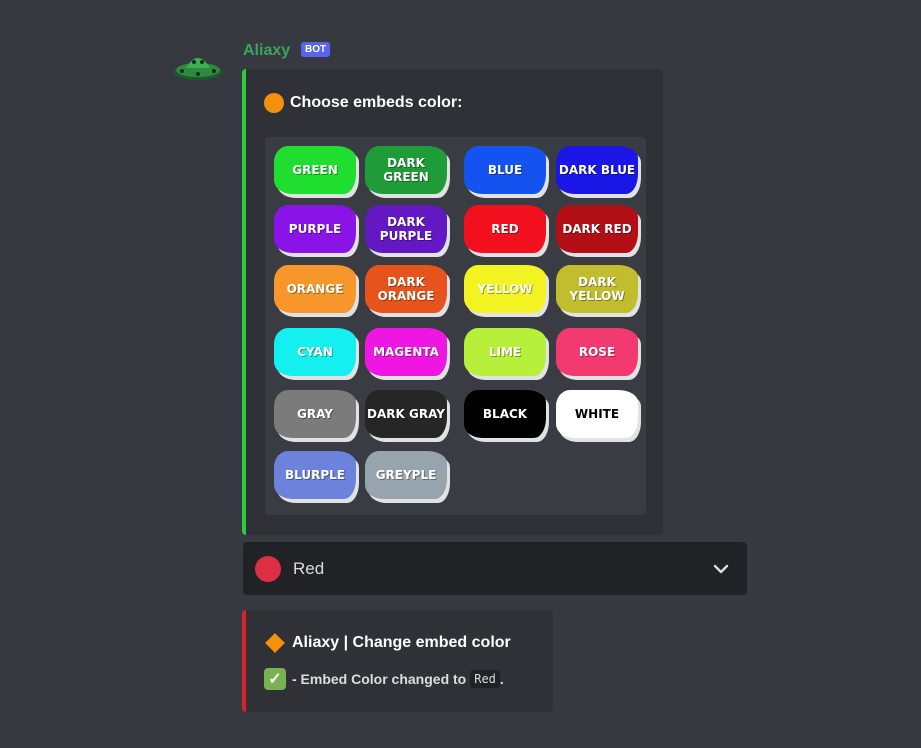  I want to click on swatch-blurple: BLURPLE, so click(315, 475).